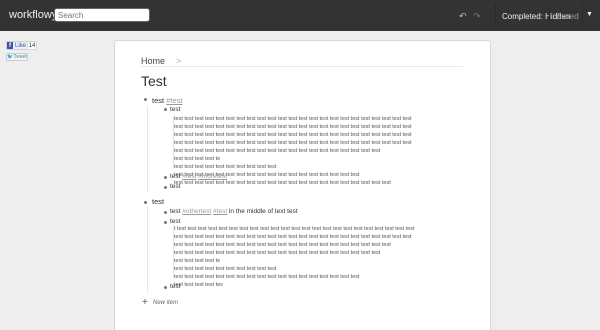 Image resolution: width=600 pixels, height=330 pixels. I want to click on list-item: test #test #moretest, so click(198, 176).